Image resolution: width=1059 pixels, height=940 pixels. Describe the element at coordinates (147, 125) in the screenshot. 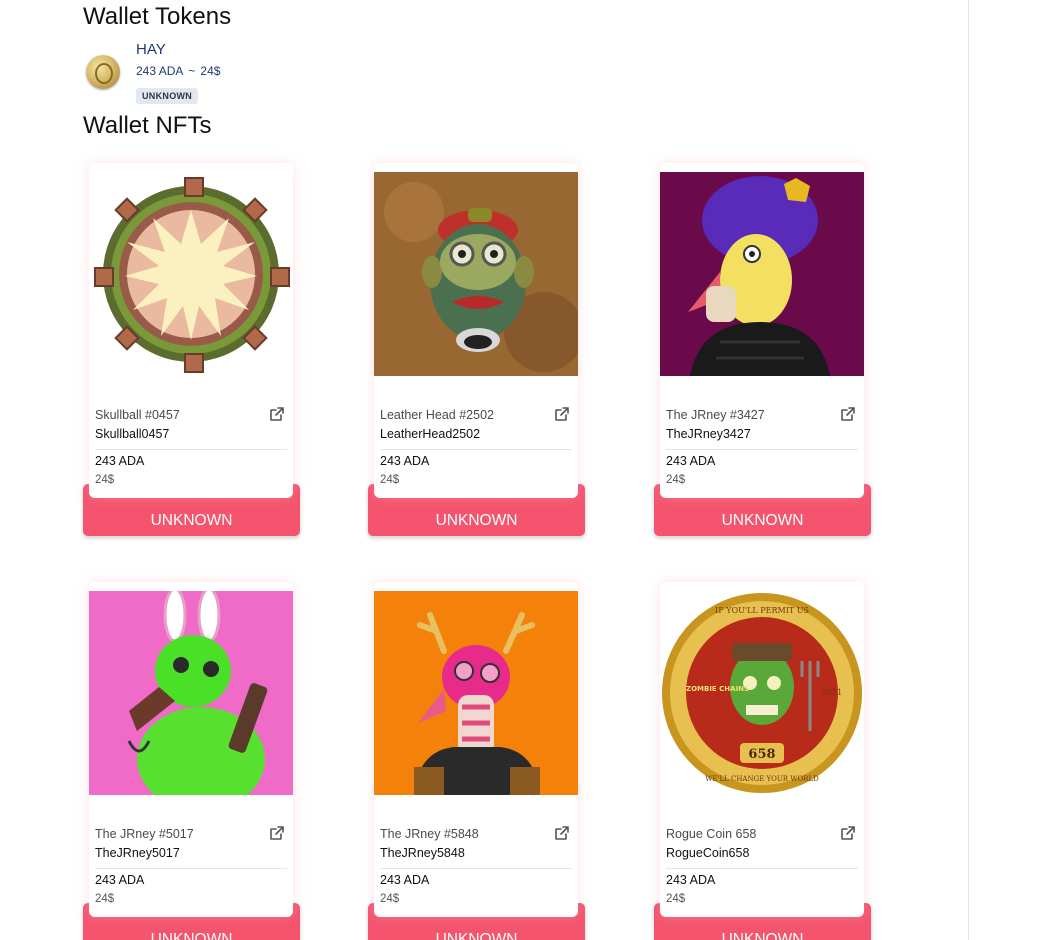

I see `wallet-nfts-heading: Wallet NFTs` at that location.